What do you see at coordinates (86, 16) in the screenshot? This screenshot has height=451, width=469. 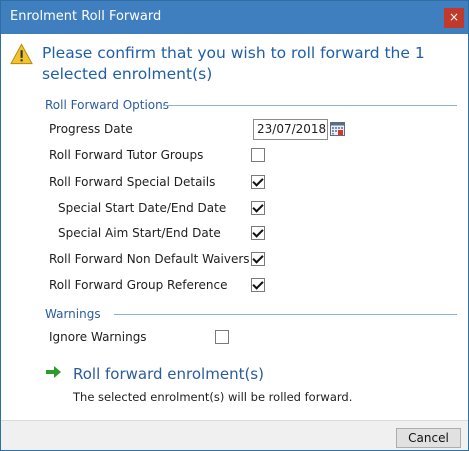 I see `window-title: Enrolment Roll Forward` at bounding box center [86, 16].